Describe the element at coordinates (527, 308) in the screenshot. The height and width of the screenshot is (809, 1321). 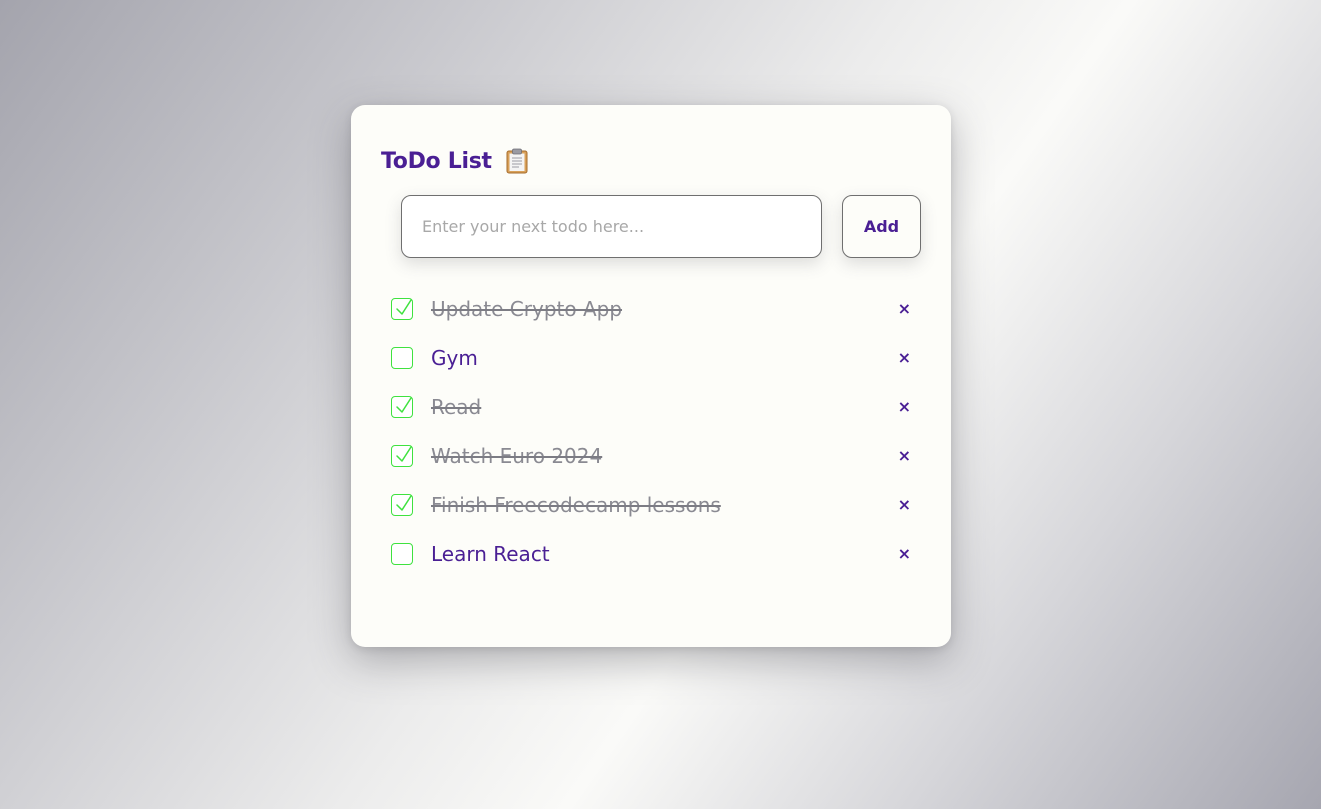
I see `todo-text: Update Crypto App` at that location.